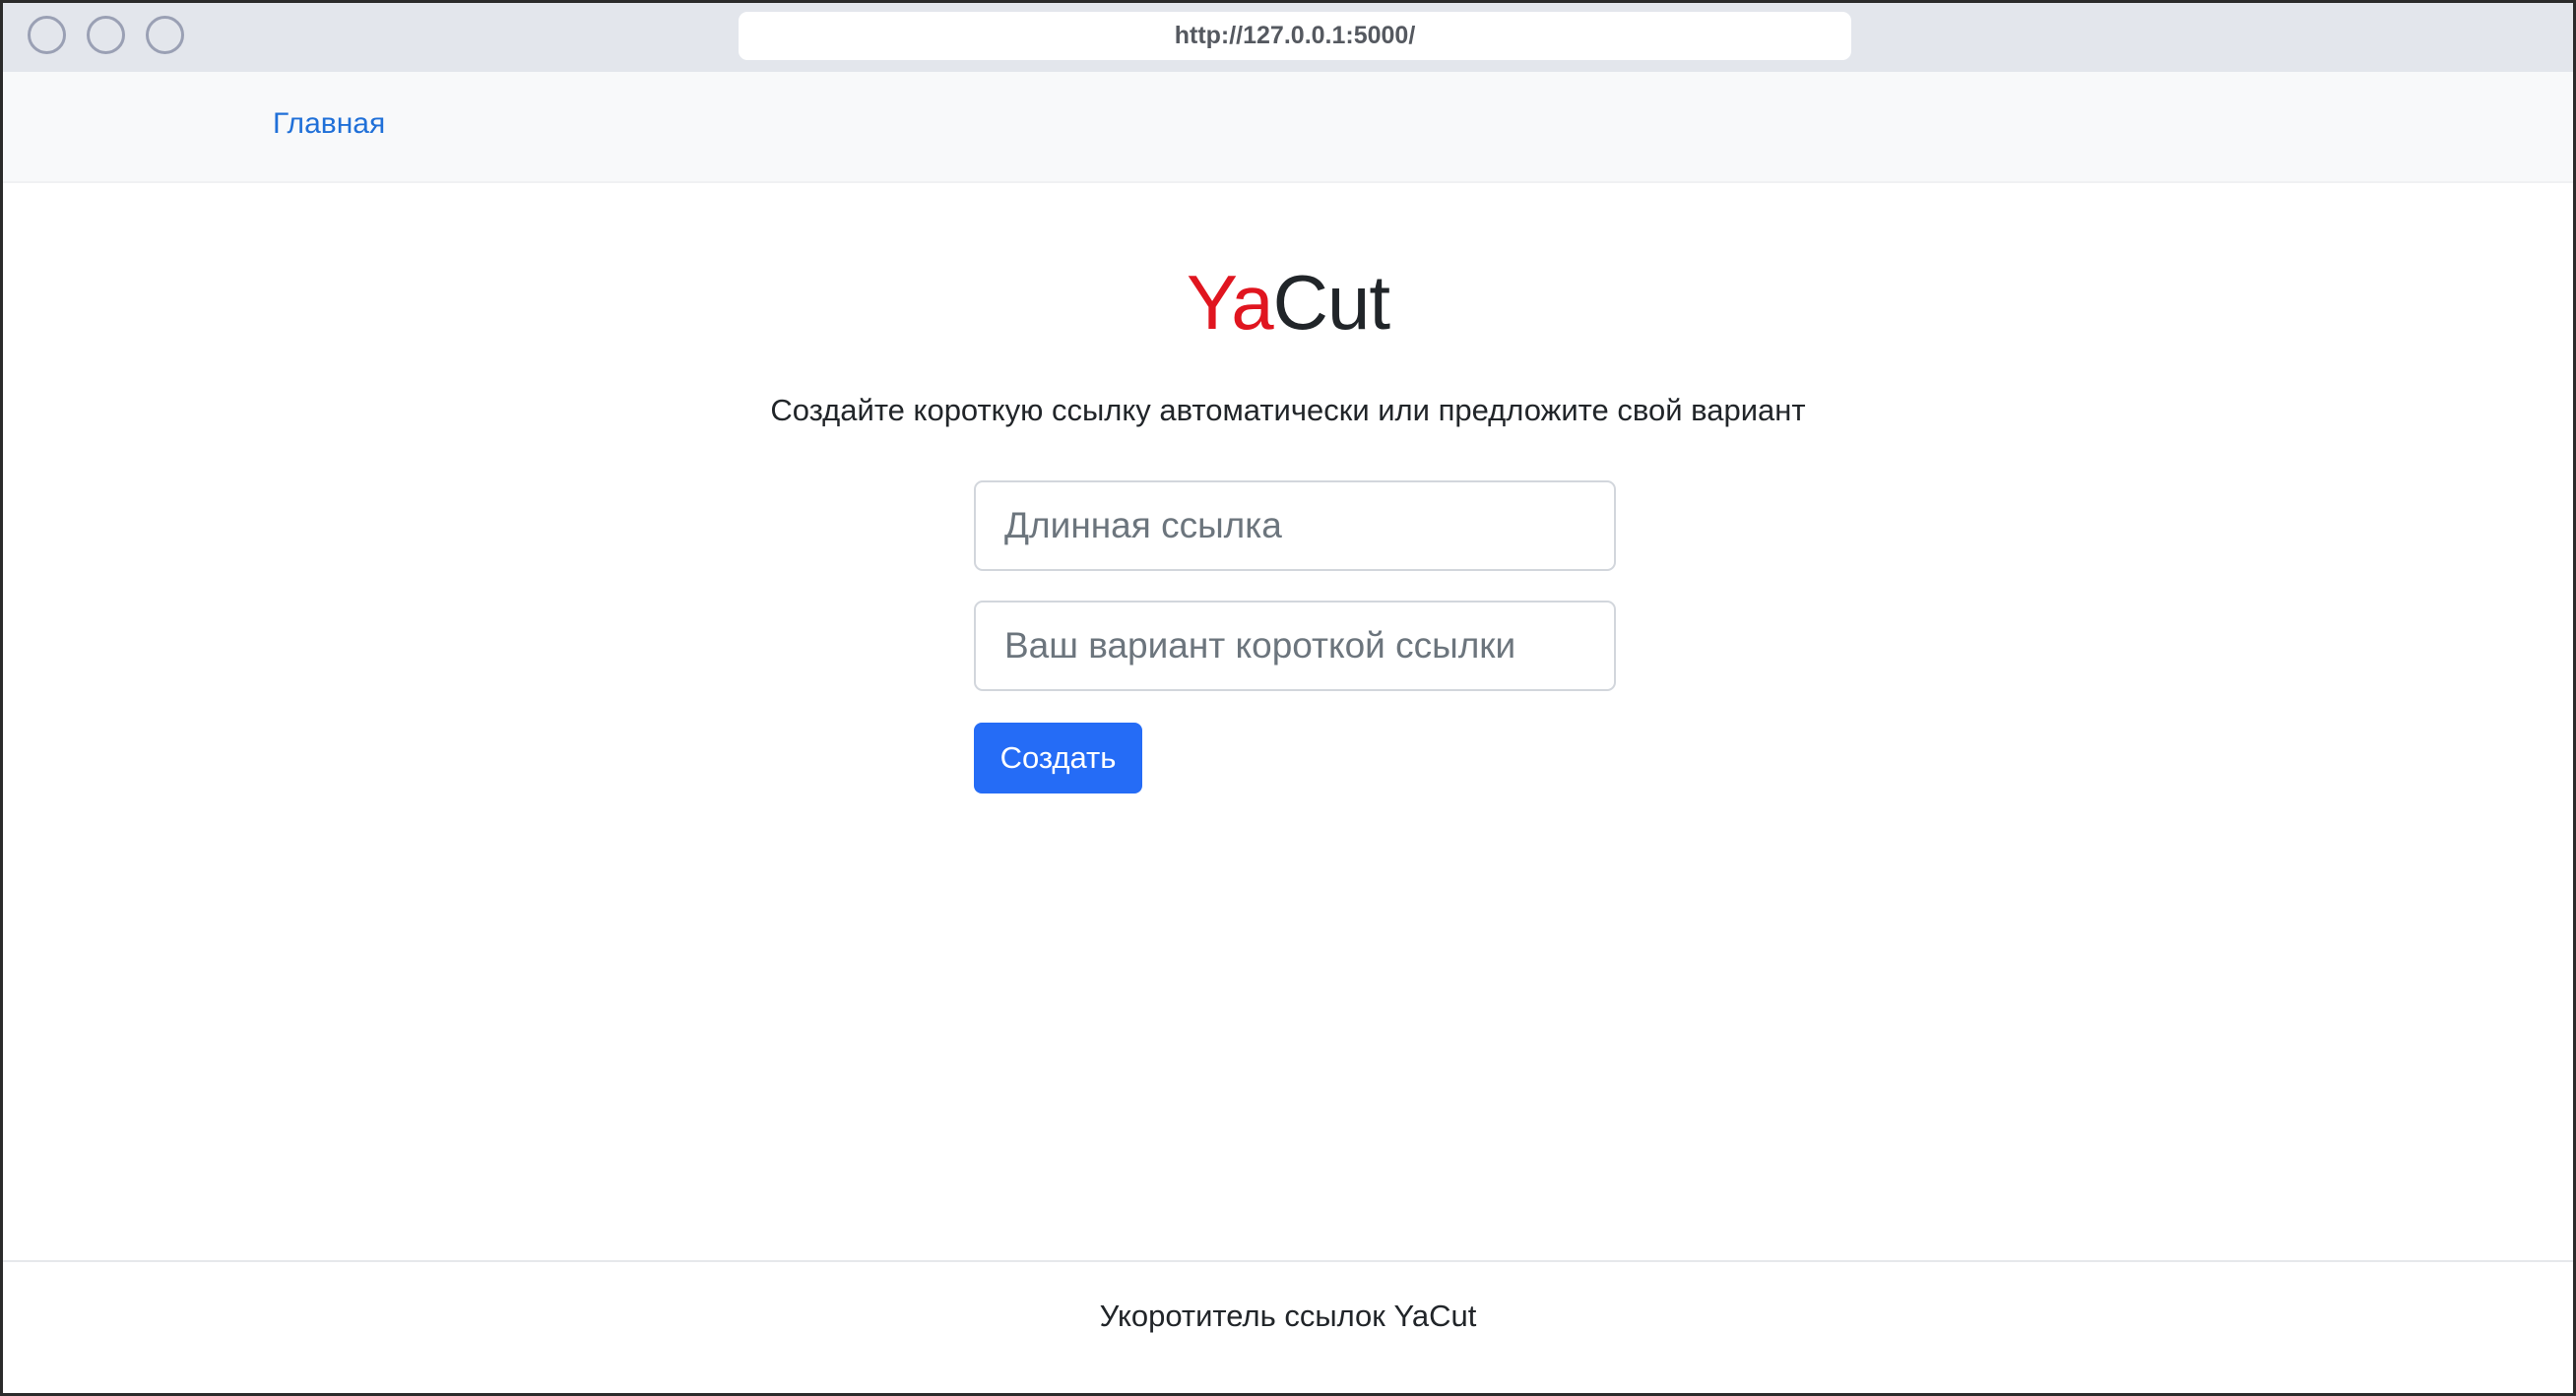 Image resolution: width=2576 pixels, height=1396 pixels. What do you see at coordinates (1295, 36) in the screenshot?
I see `address-bar: http://127.0.0.1:5000/` at bounding box center [1295, 36].